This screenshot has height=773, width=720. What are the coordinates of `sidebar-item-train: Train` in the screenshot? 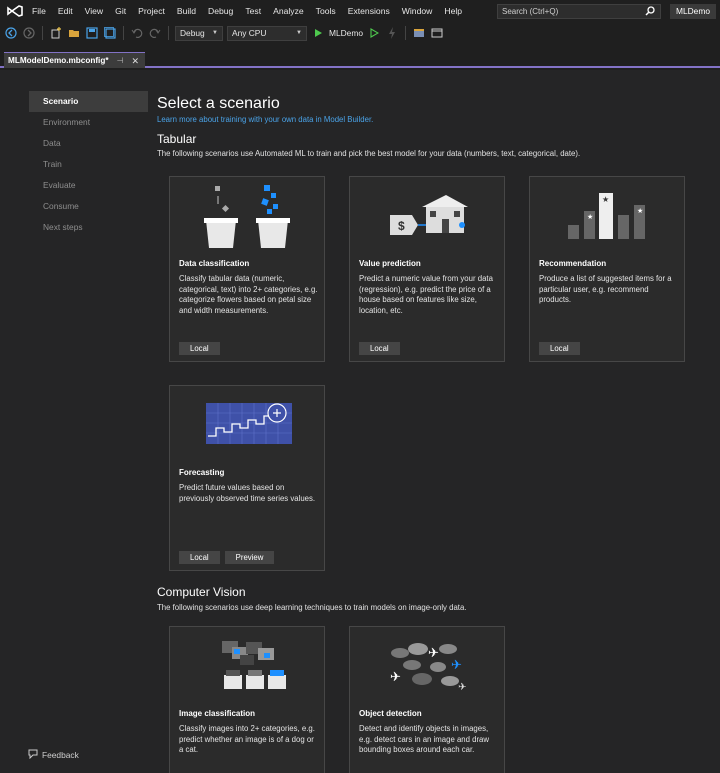 It's located at (88, 164).